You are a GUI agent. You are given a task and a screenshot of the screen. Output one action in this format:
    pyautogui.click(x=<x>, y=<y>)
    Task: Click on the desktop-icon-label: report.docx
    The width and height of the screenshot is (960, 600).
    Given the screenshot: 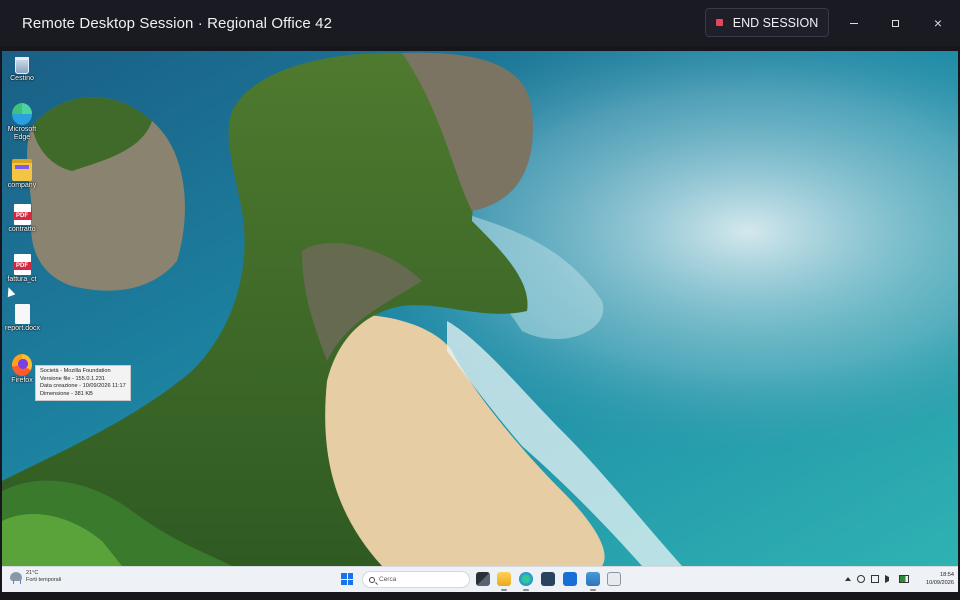 What is the action you would take?
    pyautogui.click(x=23, y=328)
    